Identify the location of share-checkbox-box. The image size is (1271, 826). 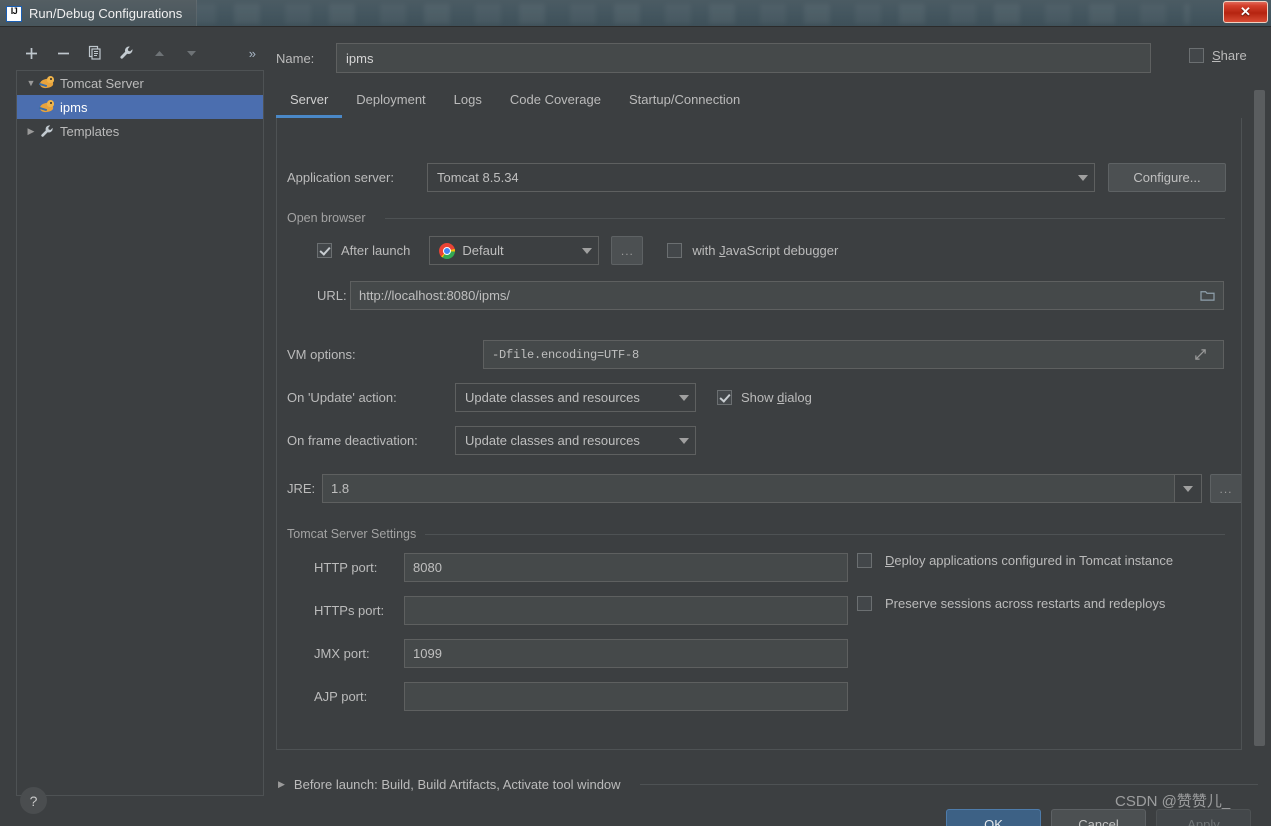
(1196, 55).